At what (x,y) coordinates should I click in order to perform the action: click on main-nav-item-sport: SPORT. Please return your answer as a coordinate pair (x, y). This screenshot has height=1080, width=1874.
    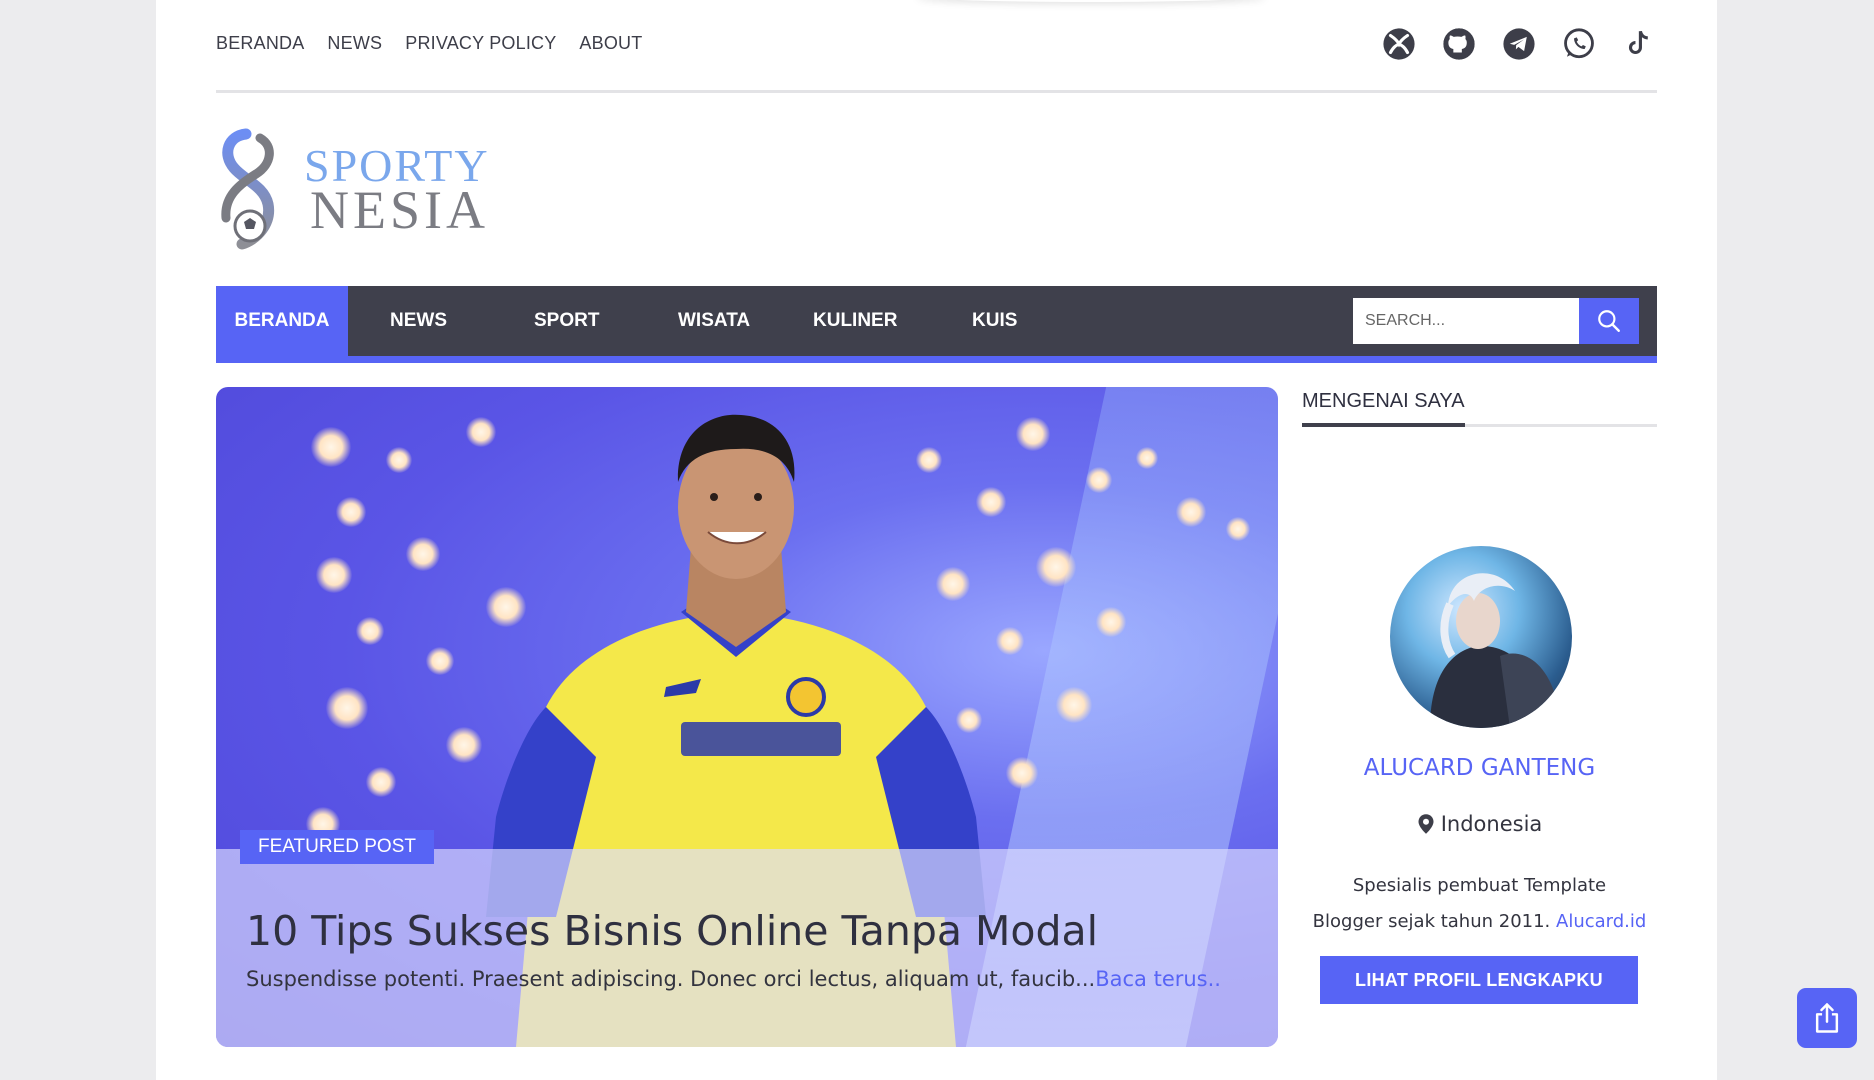
    Looking at the image, I should click on (566, 321).